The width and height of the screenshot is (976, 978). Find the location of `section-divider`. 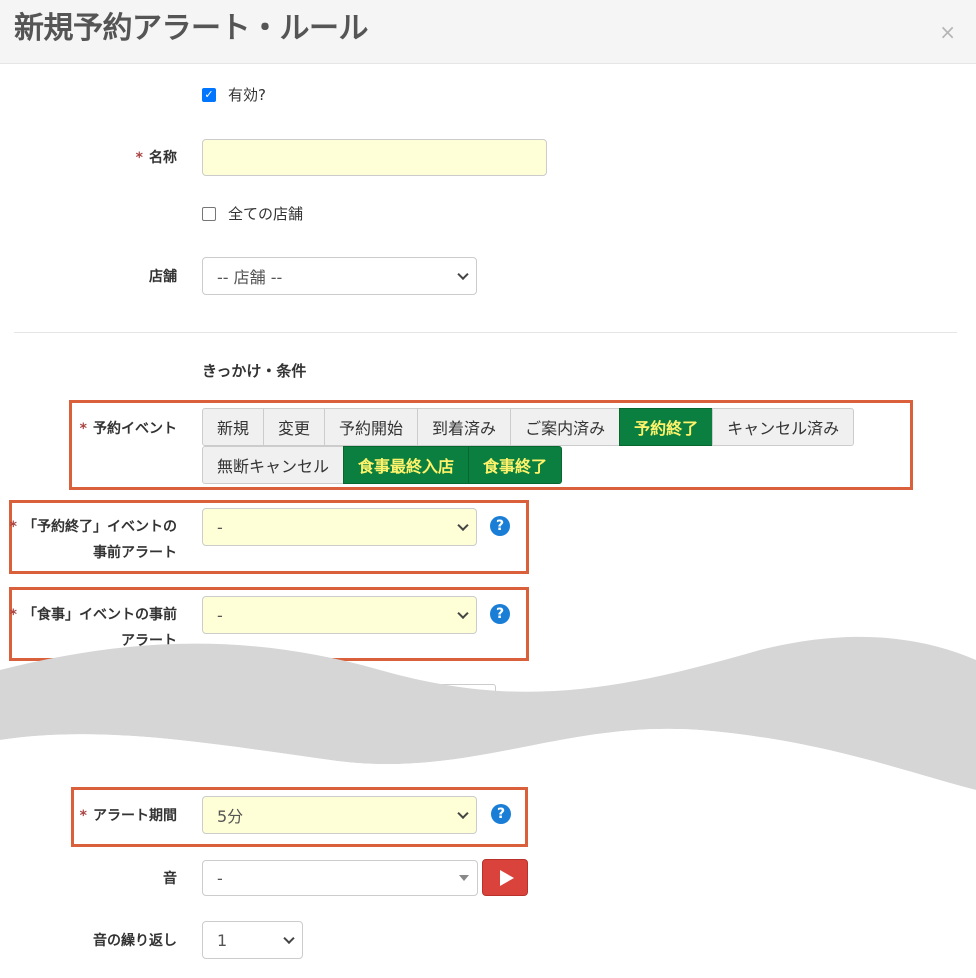

section-divider is located at coordinates (485, 332).